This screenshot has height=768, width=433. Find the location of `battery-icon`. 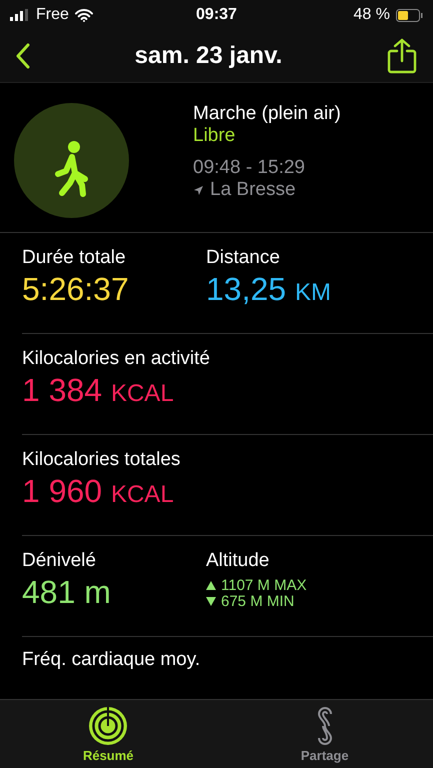

battery-icon is located at coordinates (409, 15).